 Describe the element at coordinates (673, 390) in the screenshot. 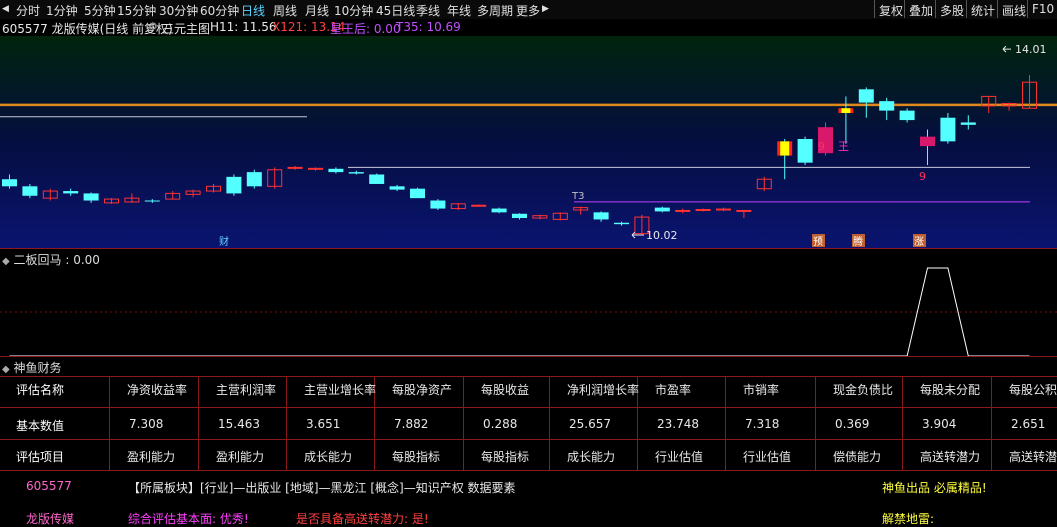

I see `table-header-cell: 市盈率` at that location.